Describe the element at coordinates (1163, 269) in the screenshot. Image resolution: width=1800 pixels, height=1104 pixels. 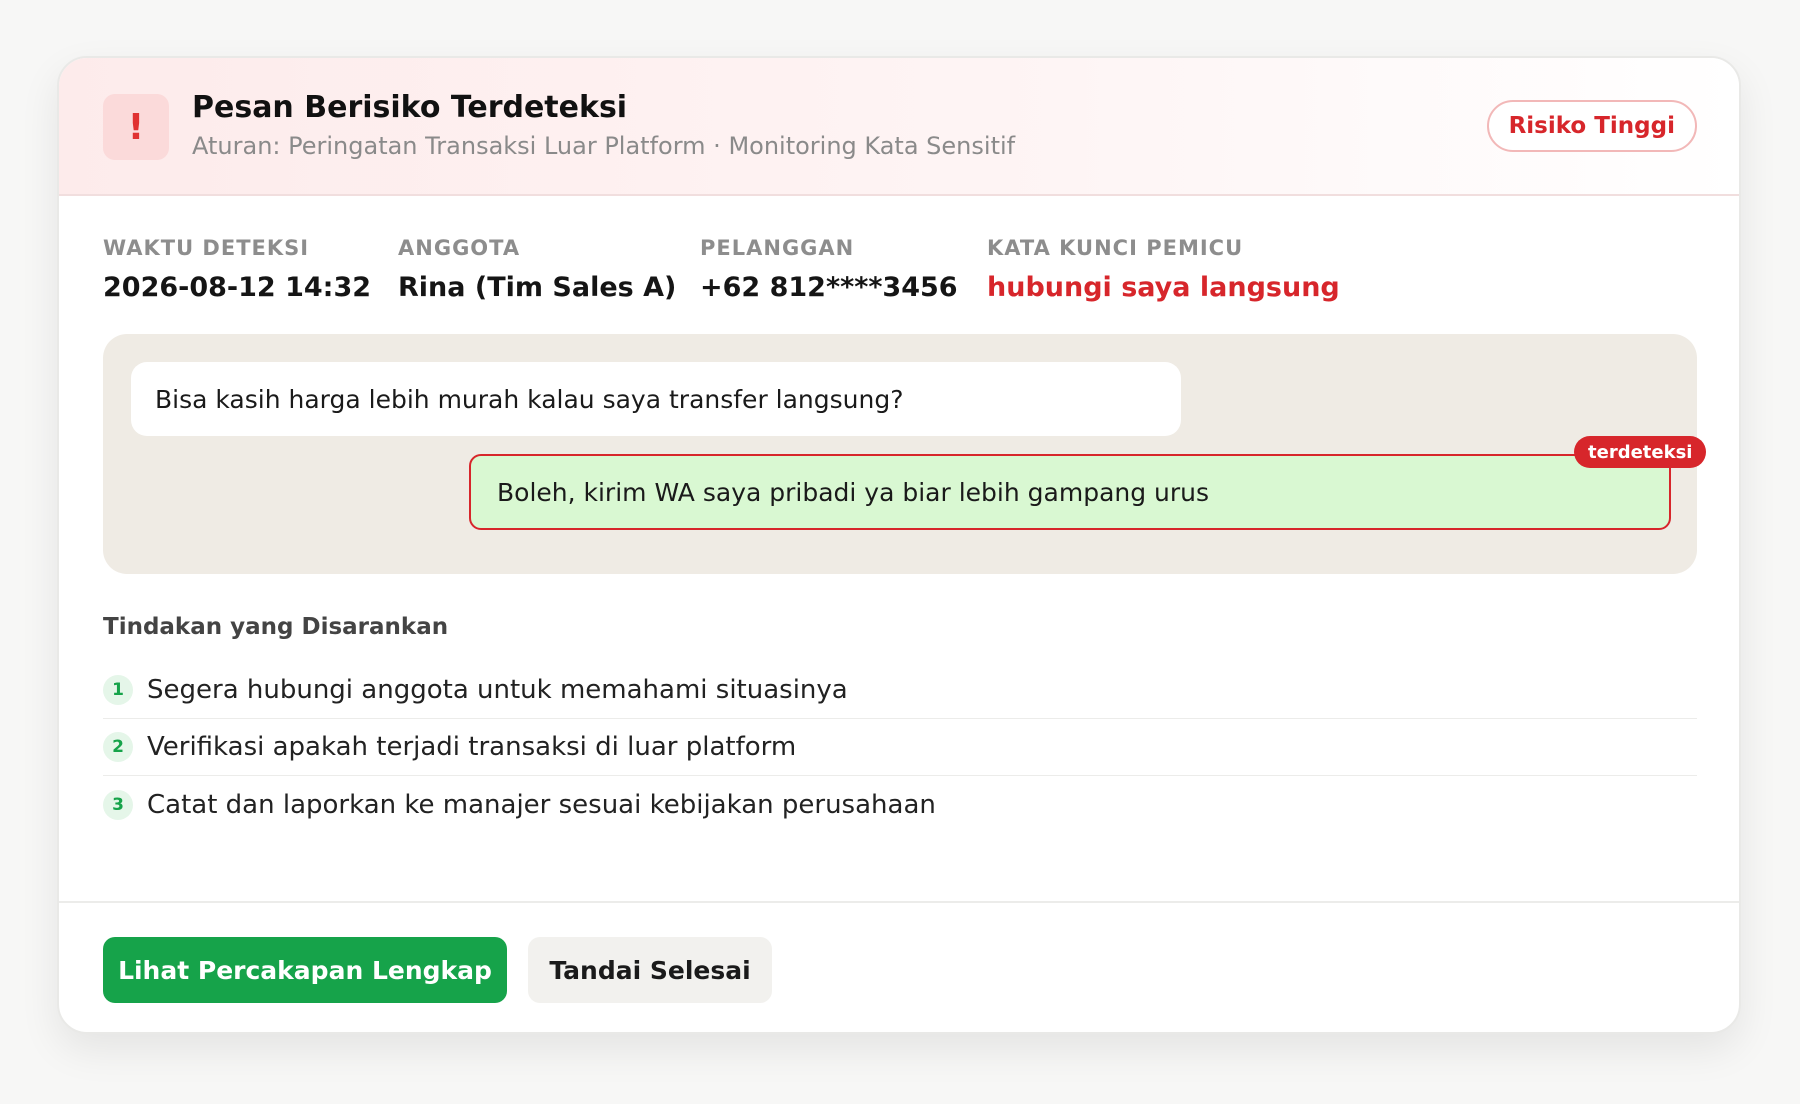
I see `trigger-keyword: KATA KUNCI PEMICU hubungi saya langsung` at that location.